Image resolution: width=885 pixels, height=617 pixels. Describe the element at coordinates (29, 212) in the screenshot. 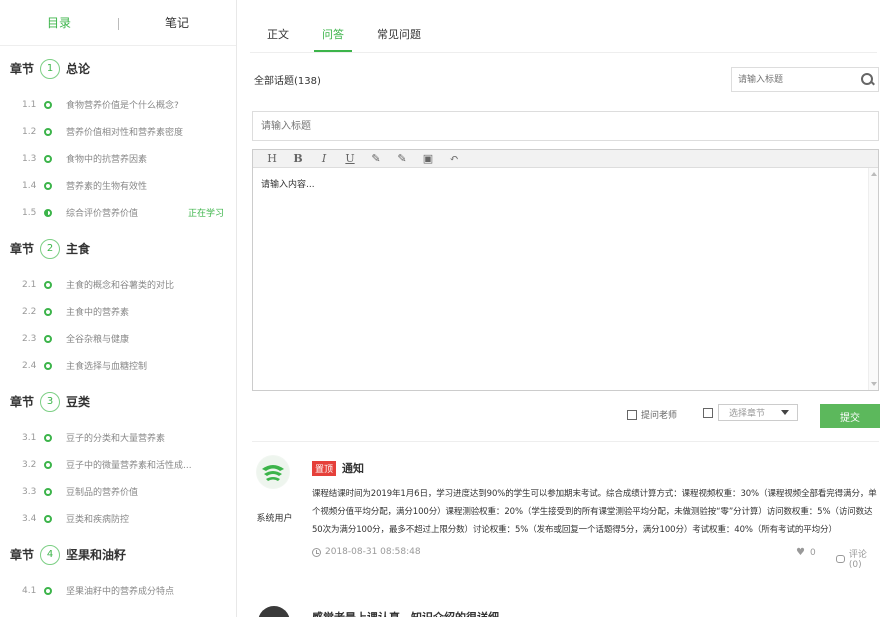

I see `lesson-number: 1.5` at that location.